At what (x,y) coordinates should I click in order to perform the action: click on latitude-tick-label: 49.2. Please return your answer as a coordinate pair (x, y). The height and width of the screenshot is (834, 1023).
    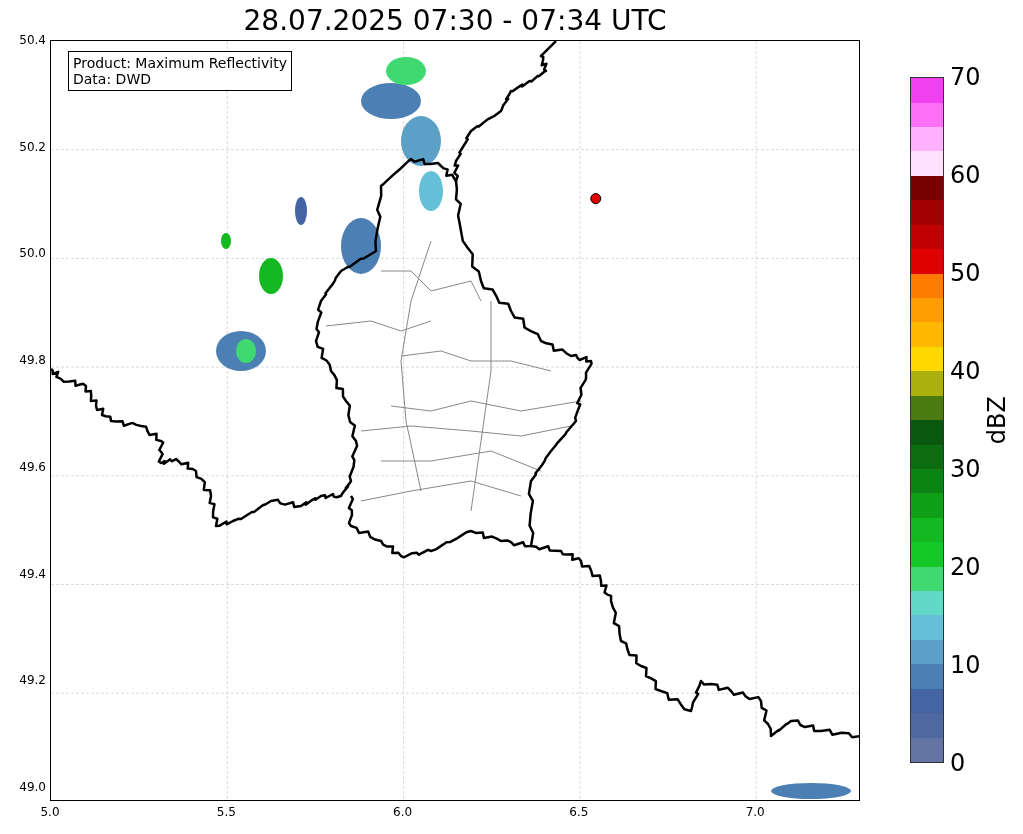
    Looking at the image, I should click on (32, 680).